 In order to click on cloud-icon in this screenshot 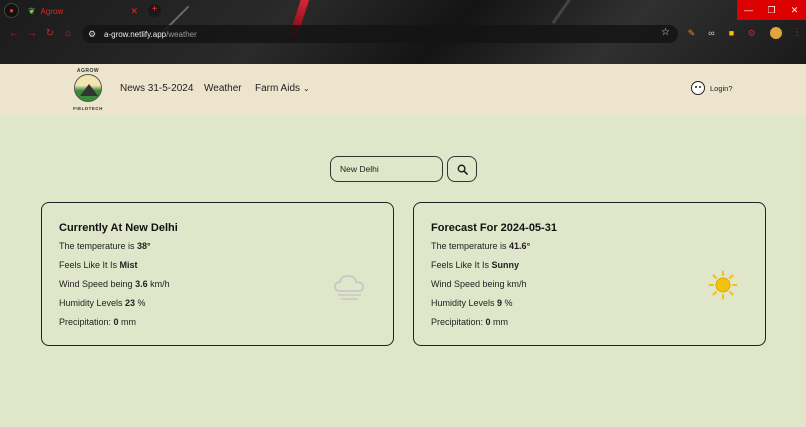, I will do `click(349, 287)`.